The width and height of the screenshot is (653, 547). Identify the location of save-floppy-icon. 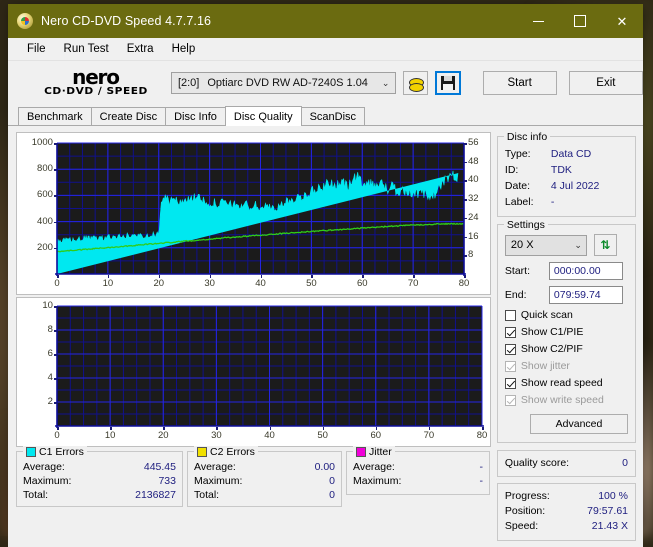
(447, 83).